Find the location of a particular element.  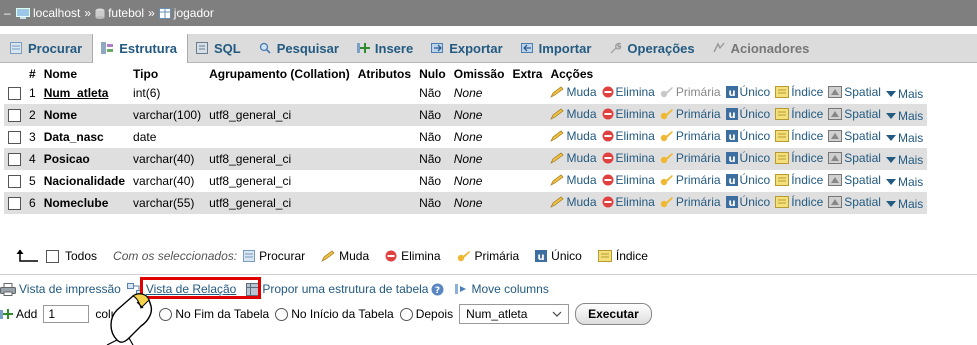

bulk-browse-button: Procurar is located at coordinates (274, 256).